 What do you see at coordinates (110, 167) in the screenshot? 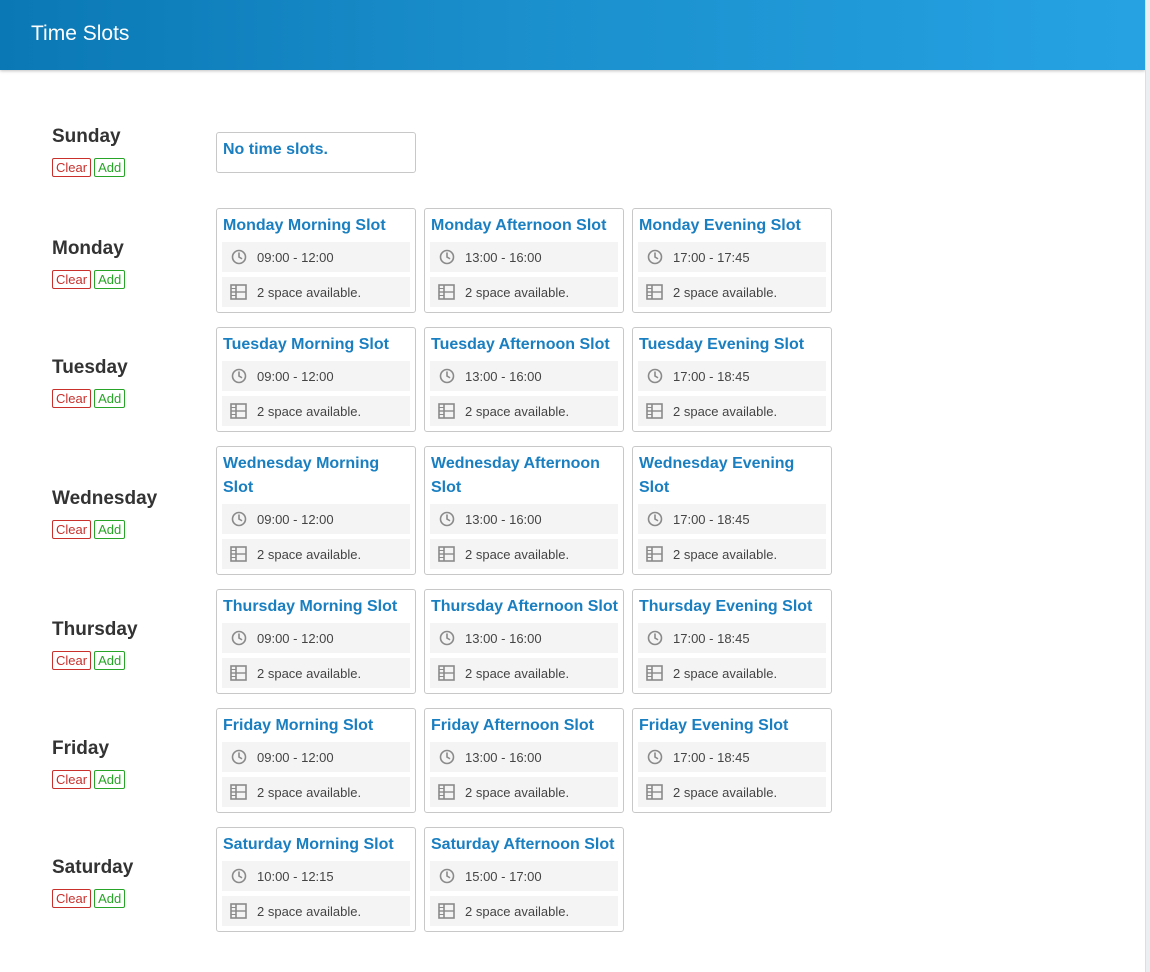
I see `add-button-sunday: Add` at bounding box center [110, 167].